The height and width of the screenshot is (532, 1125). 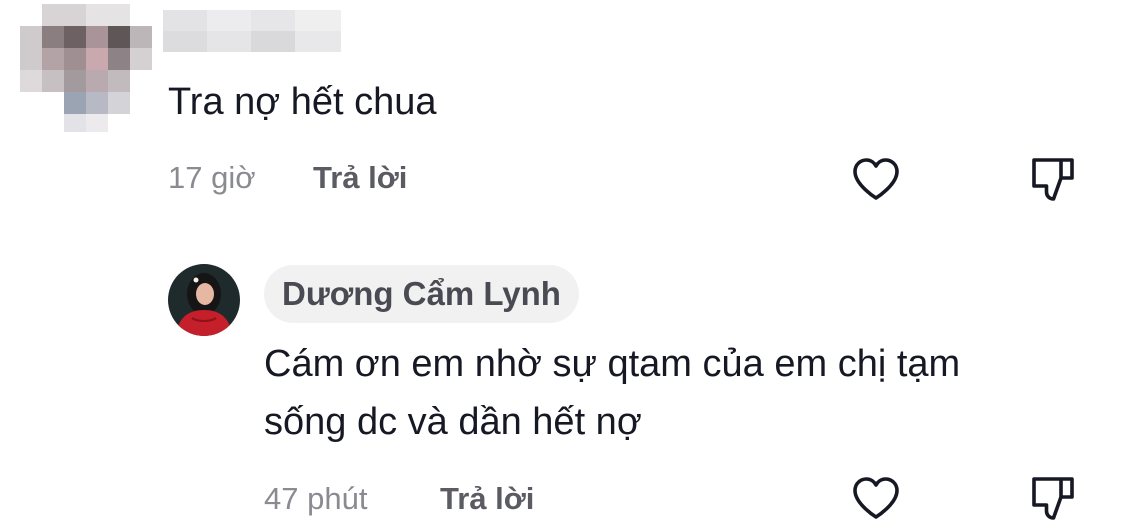 I want to click on author-name-pill: Dương Cẩm Lynh, so click(x=421, y=294).